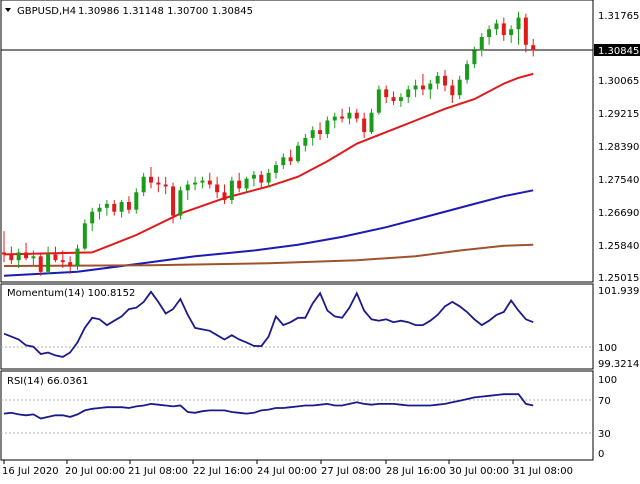  What do you see at coordinates (351, 471) in the screenshot?
I see `time-tick: 27 Jul 08:00` at bounding box center [351, 471].